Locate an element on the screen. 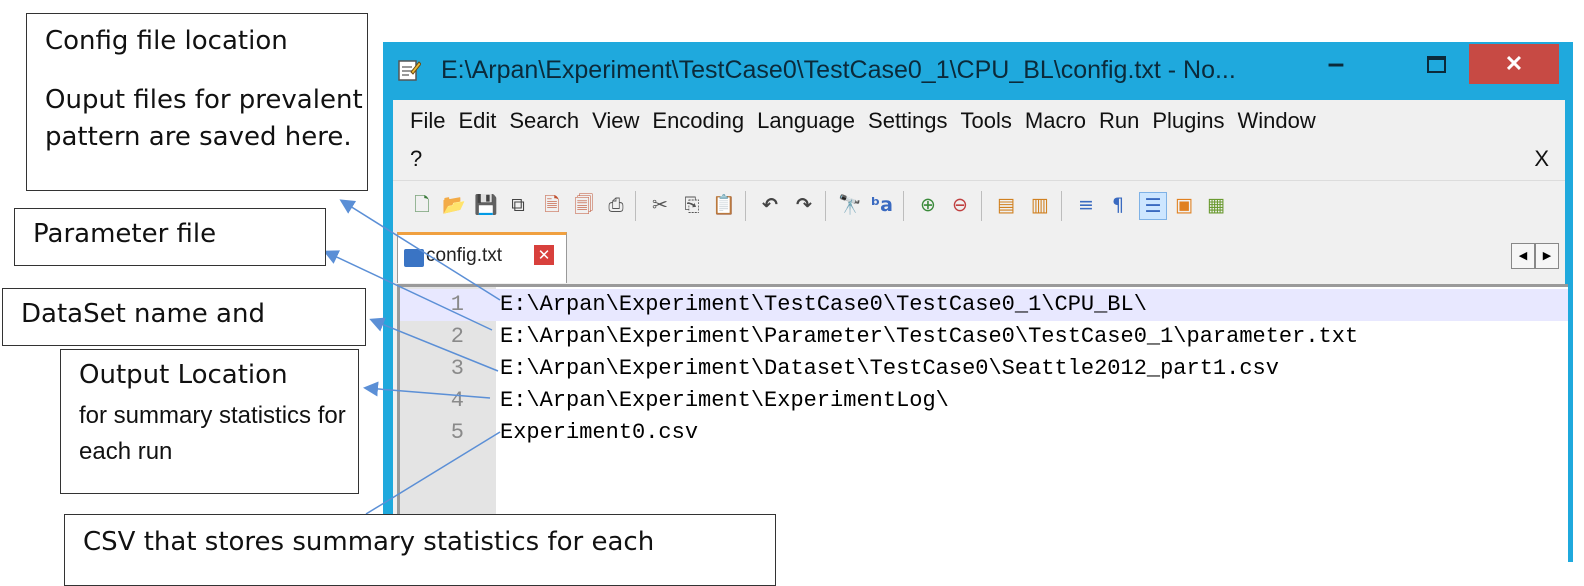 This screenshot has height=586, width=1584. line-number: 2 is located at coordinates (457, 336).